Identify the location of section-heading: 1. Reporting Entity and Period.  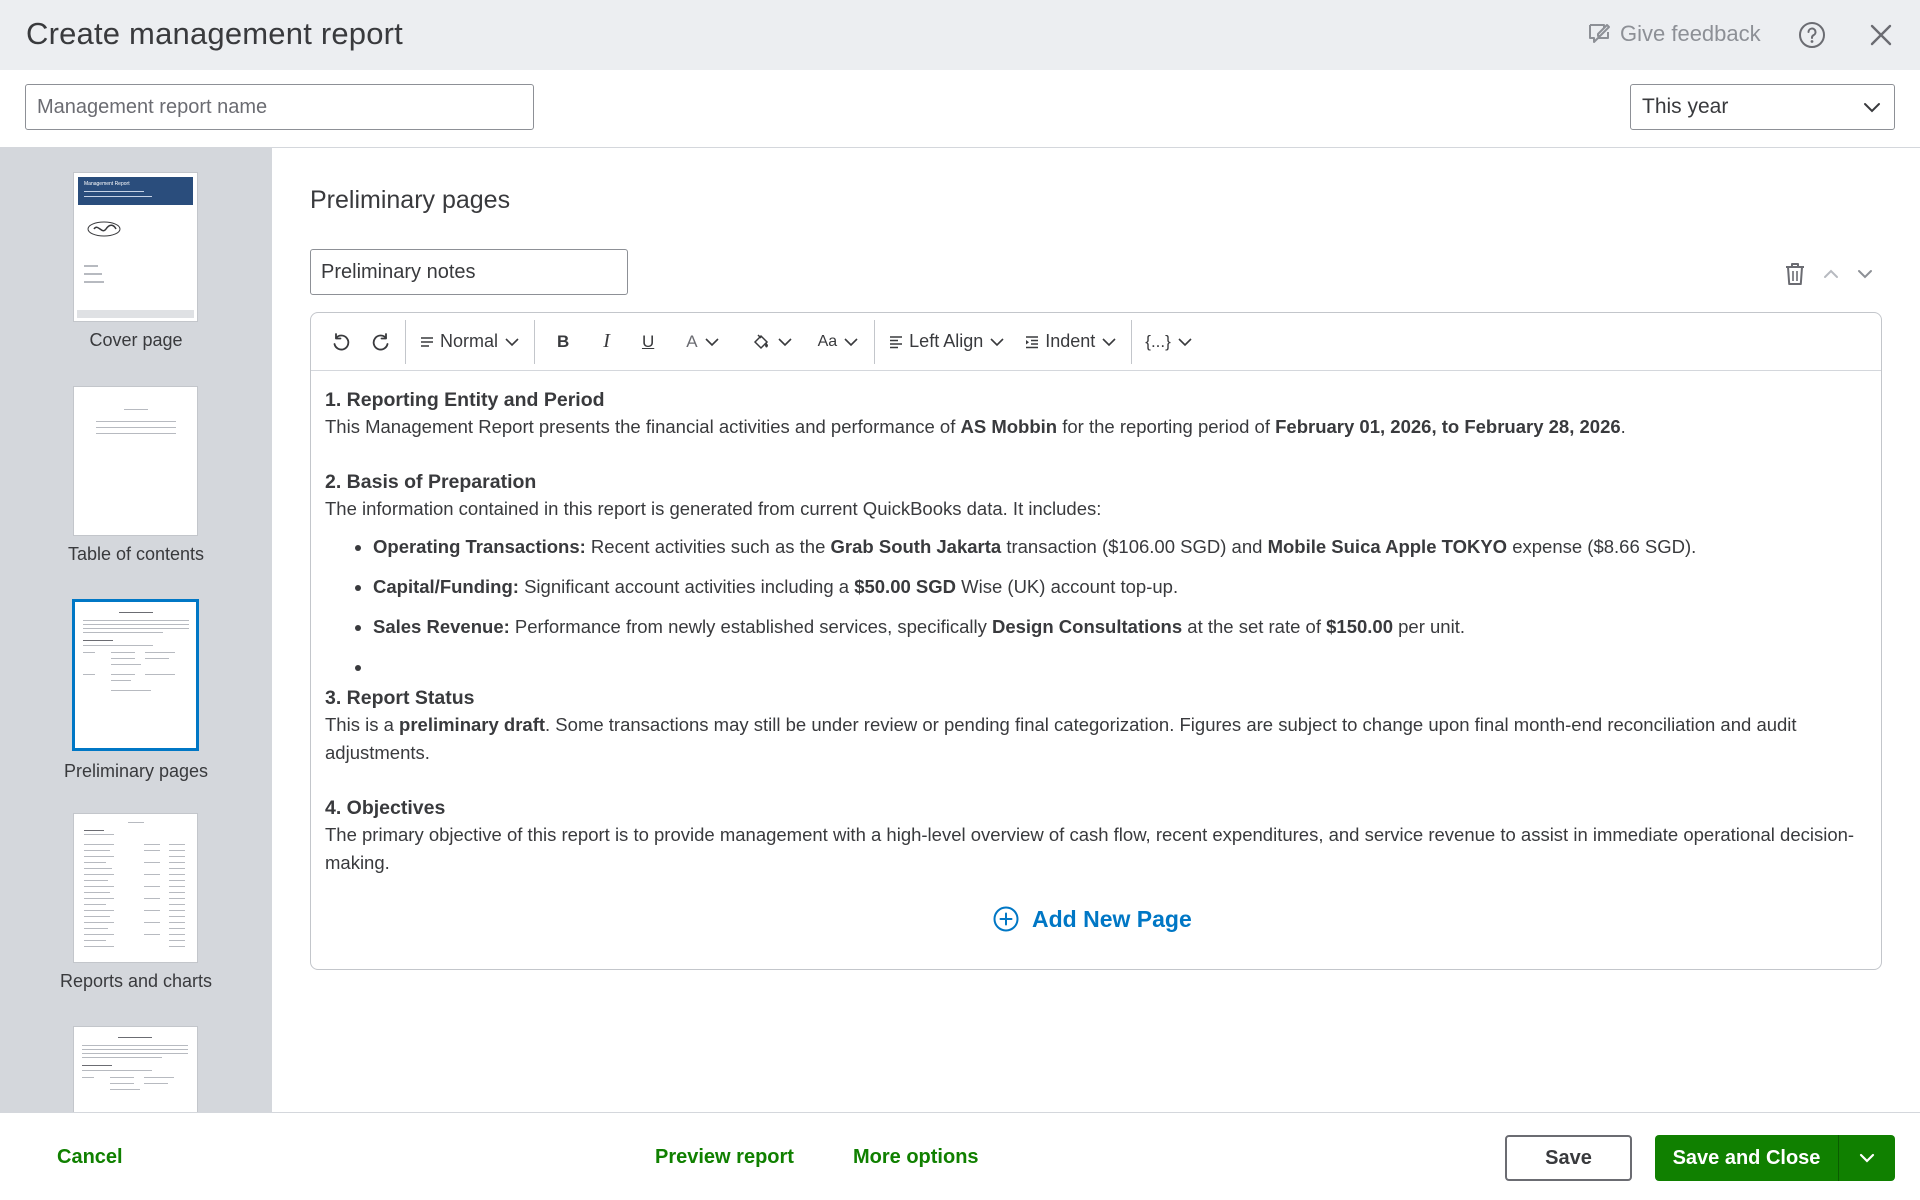
(465, 400).